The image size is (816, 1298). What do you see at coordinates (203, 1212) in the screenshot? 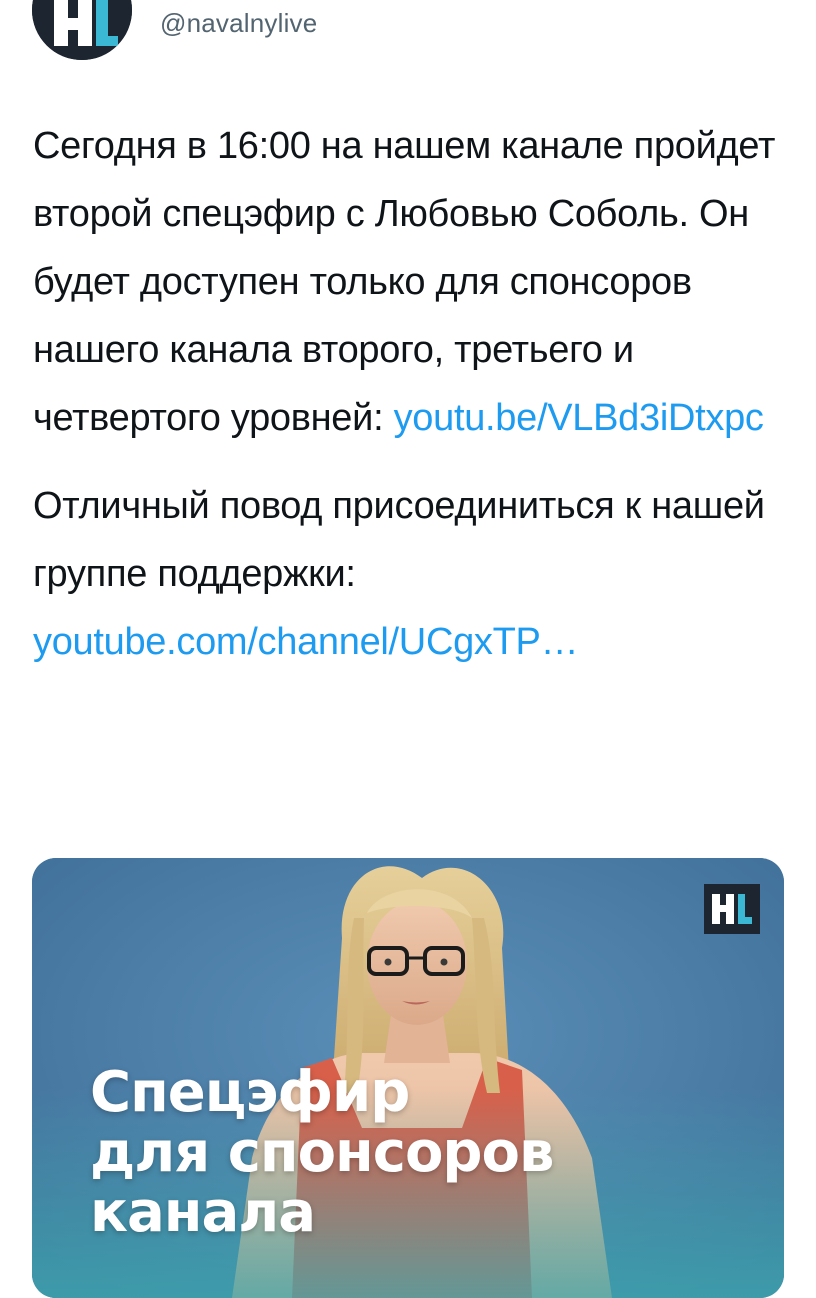
I see `overlay-line: канала` at bounding box center [203, 1212].